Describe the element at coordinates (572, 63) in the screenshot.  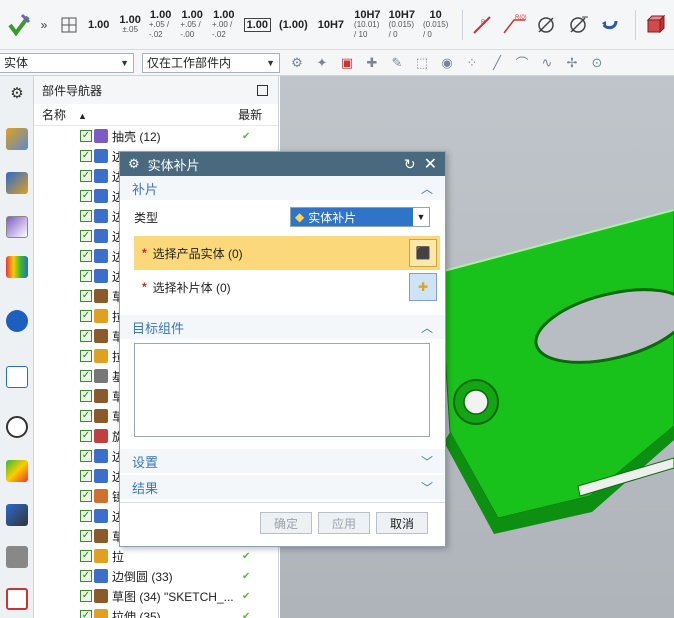
I see `intersection-icon: ✢` at that location.